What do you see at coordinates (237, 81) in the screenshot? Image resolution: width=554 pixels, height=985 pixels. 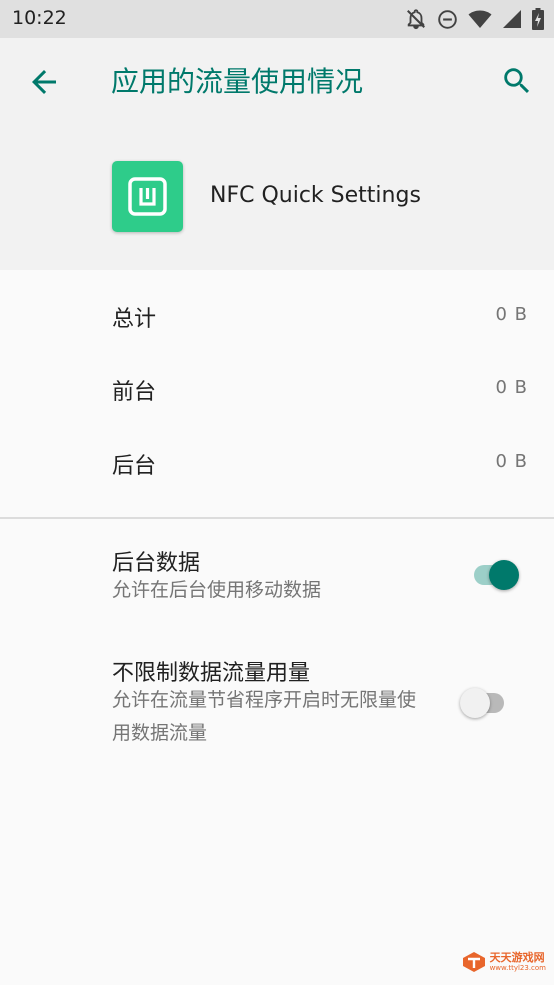 I see `page-title: 应用的流量使用情况` at bounding box center [237, 81].